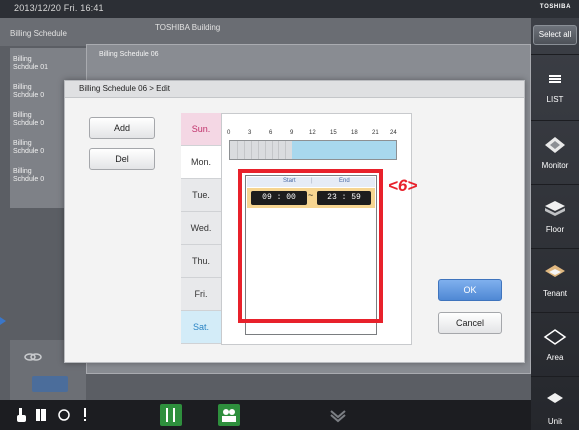 The image size is (579, 430). What do you see at coordinates (122, 159) in the screenshot?
I see `del-button: Del` at bounding box center [122, 159].